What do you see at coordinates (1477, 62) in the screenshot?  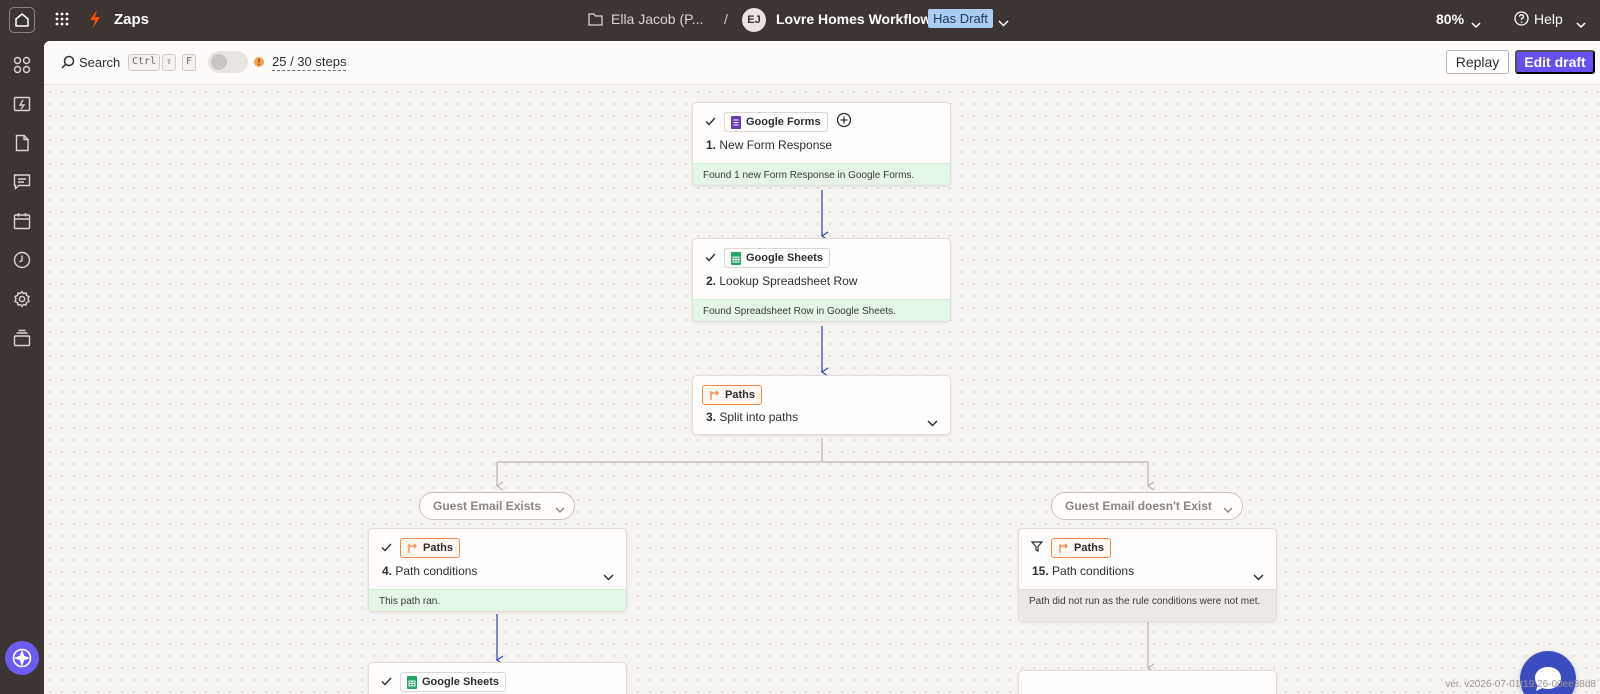 I see `replay-button: Replay` at bounding box center [1477, 62].